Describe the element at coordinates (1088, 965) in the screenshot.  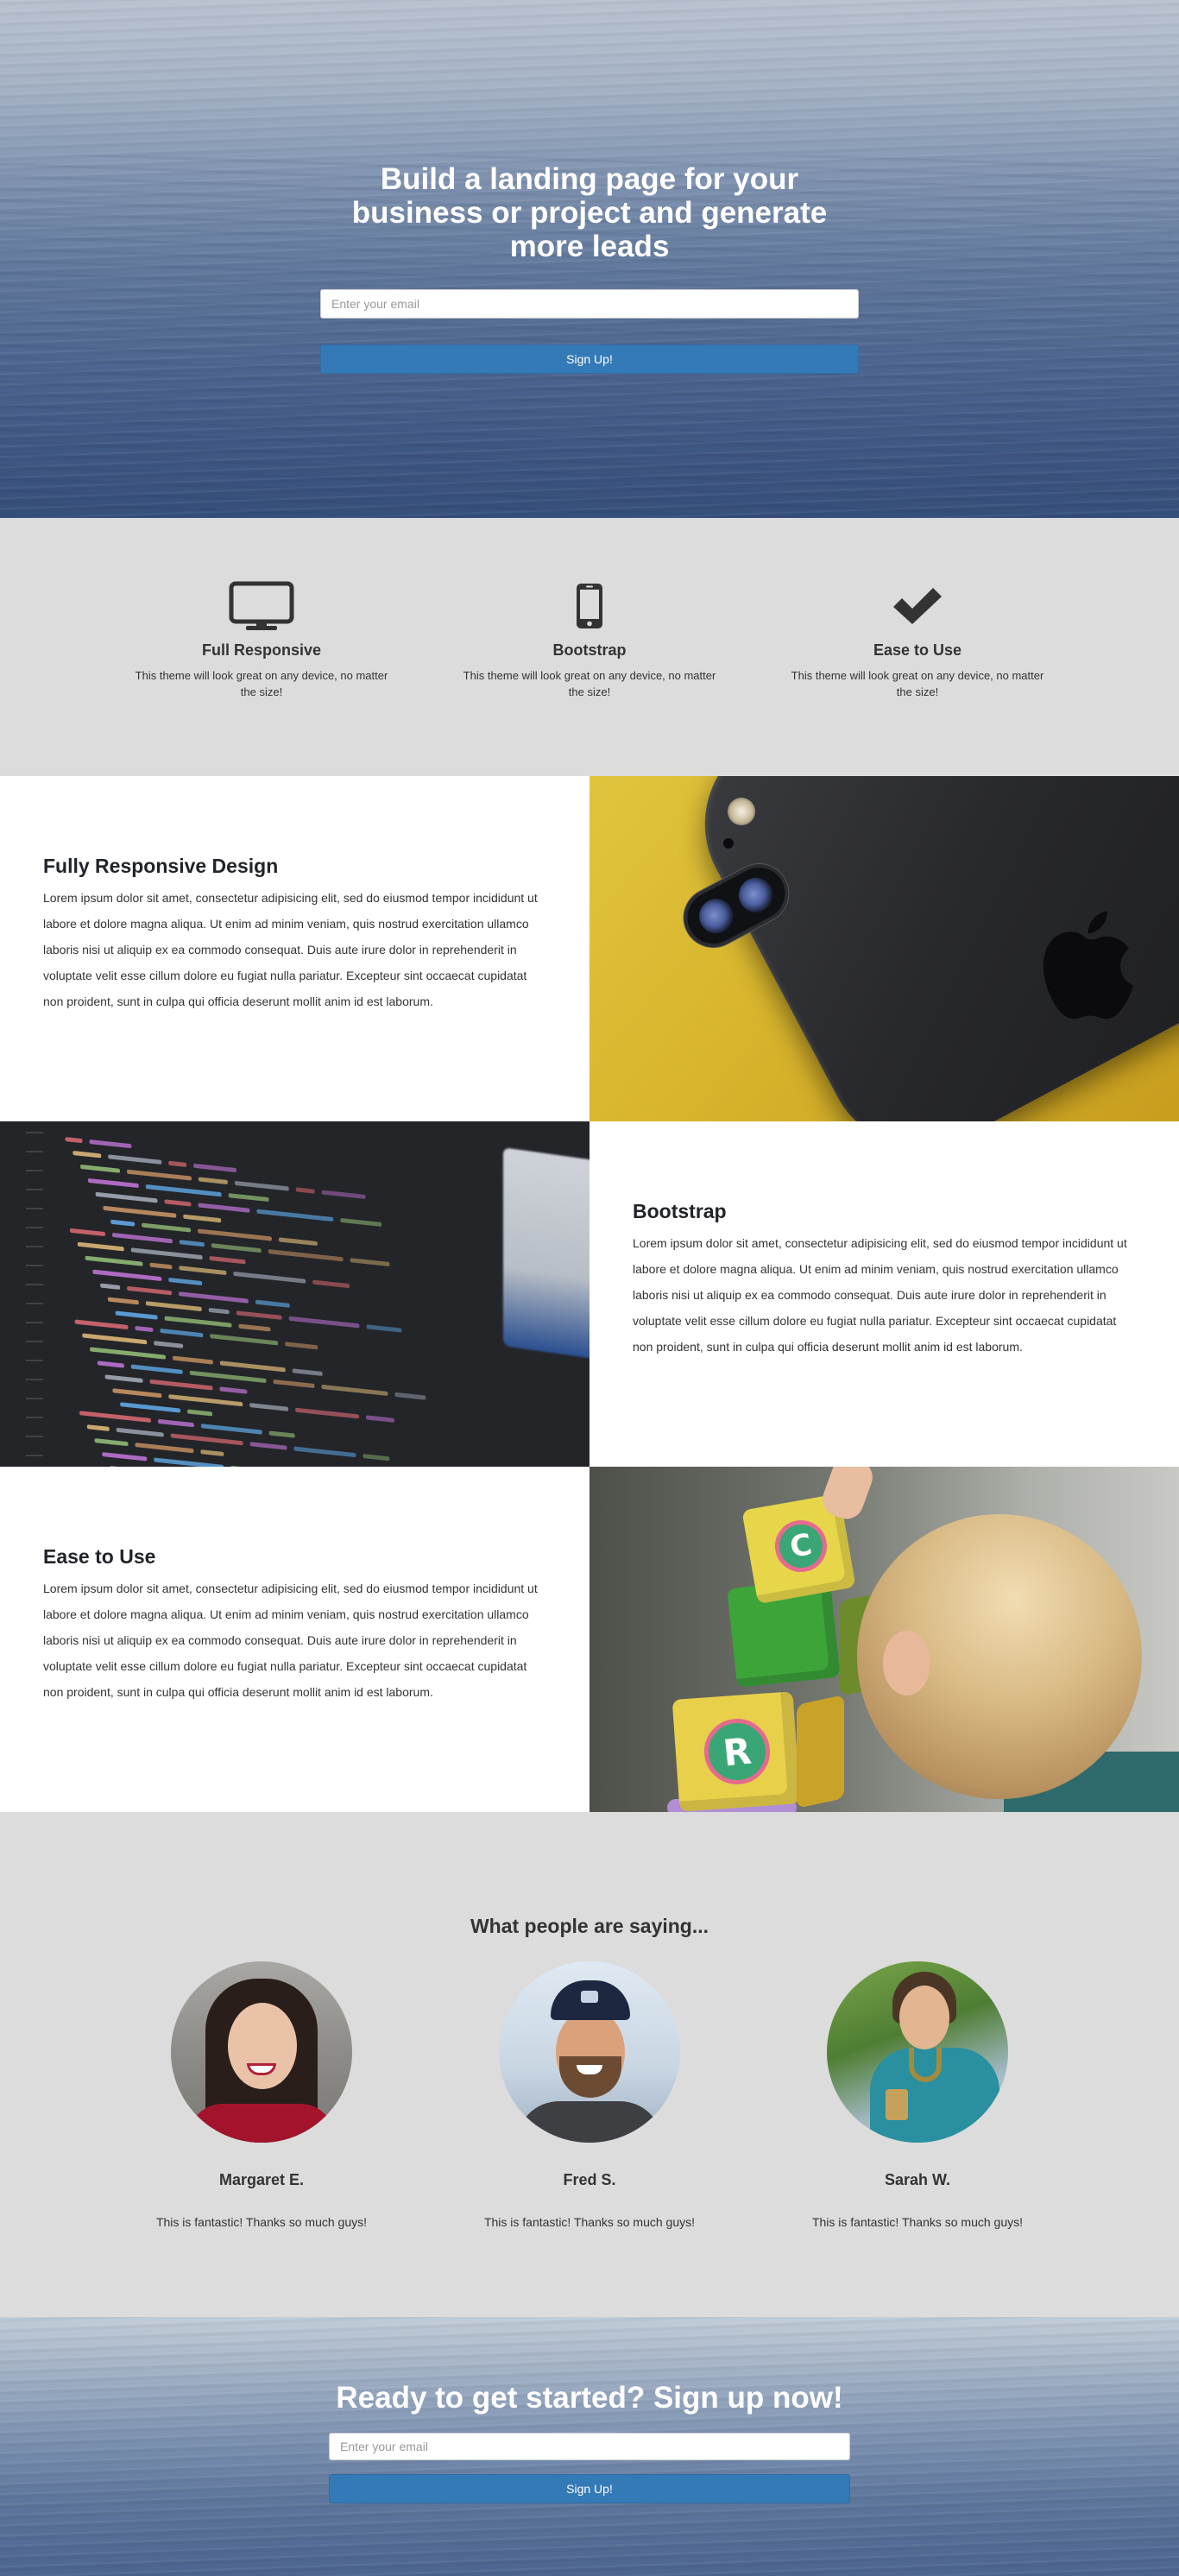
I see `apple-logo-icon` at that location.